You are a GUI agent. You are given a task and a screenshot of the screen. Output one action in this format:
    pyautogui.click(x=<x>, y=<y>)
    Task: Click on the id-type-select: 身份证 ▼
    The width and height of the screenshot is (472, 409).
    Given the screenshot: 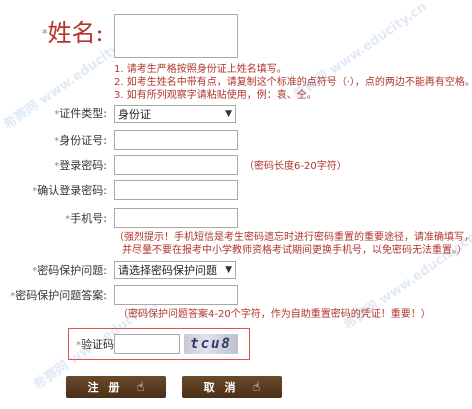 What is the action you would take?
    pyautogui.click(x=175, y=114)
    